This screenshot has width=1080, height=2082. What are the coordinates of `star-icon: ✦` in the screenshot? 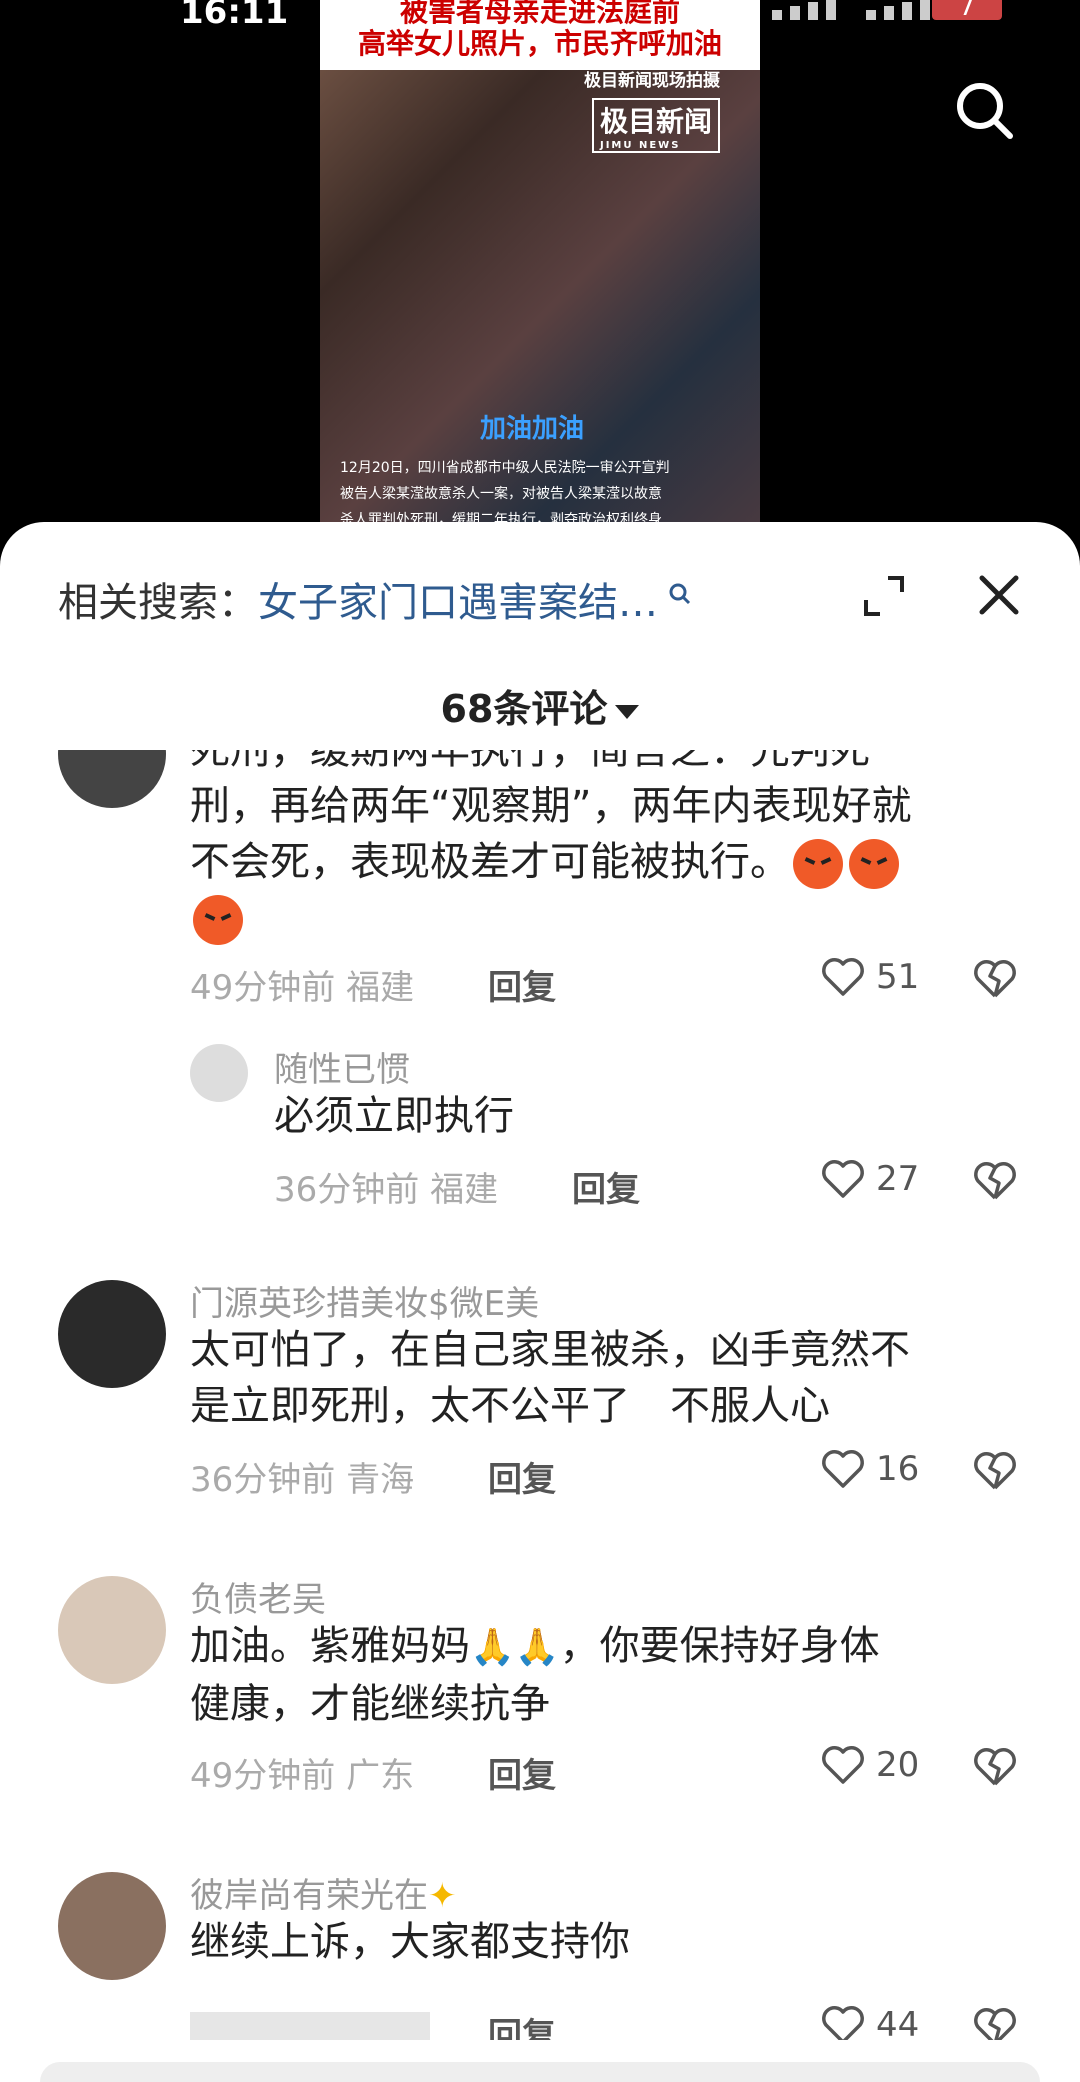 It's located at (442, 1896).